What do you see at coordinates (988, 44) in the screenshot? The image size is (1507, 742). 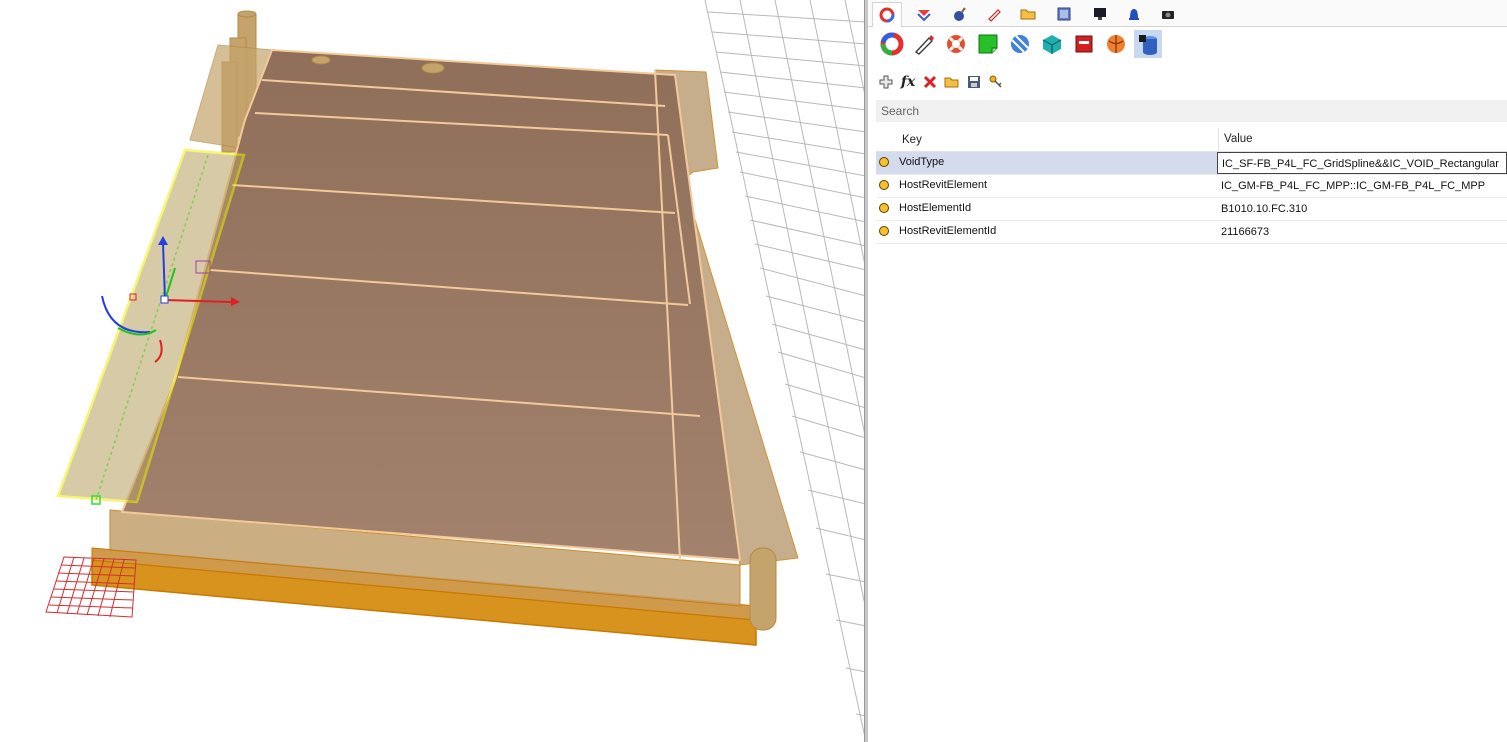 I see `green-sheet-icon` at bounding box center [988, 44].